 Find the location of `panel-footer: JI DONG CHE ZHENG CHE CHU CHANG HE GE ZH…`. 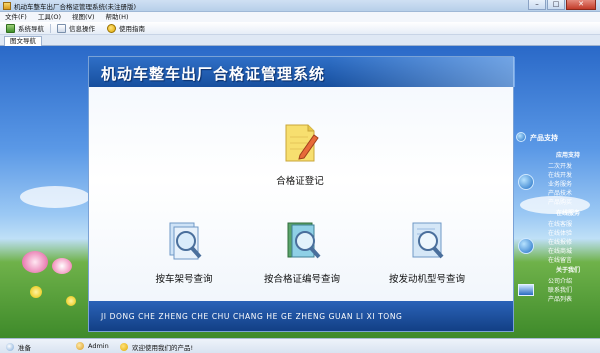

panel-footer: JI DONG CHE ZHENG CHE CHU CHANG HE GE ZH… is located at coordinates (301, 316).